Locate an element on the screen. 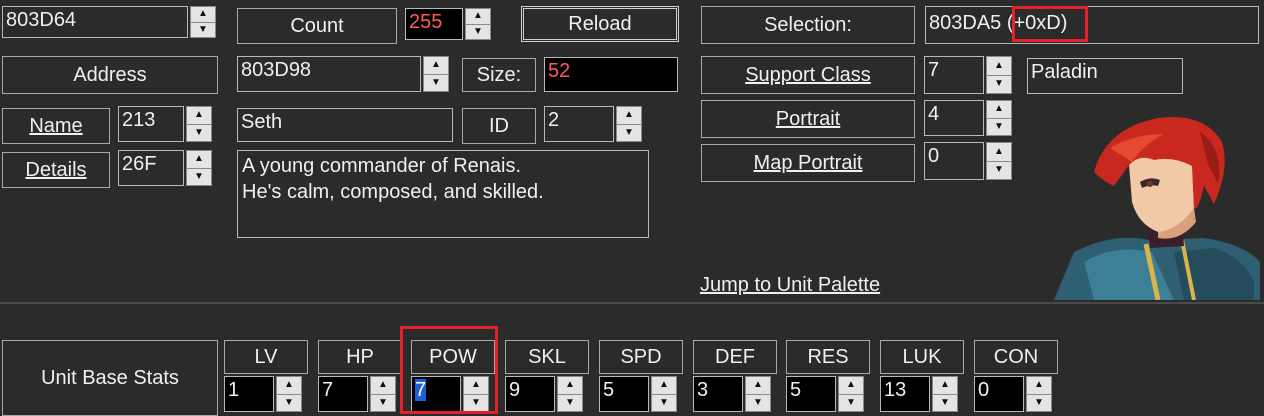  top-address-spinner: ▲ ▼ is located at coordinates (203, 22).